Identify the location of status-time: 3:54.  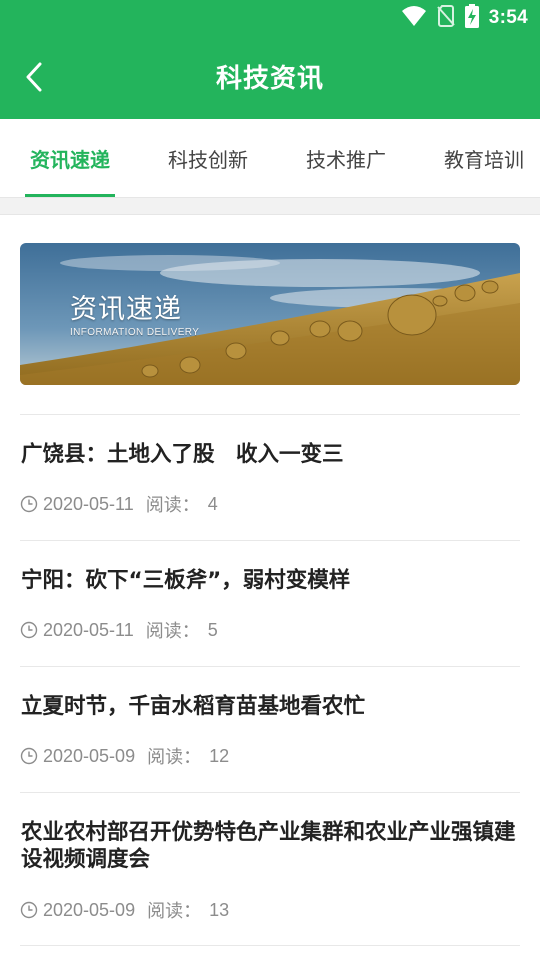
(508, 17).